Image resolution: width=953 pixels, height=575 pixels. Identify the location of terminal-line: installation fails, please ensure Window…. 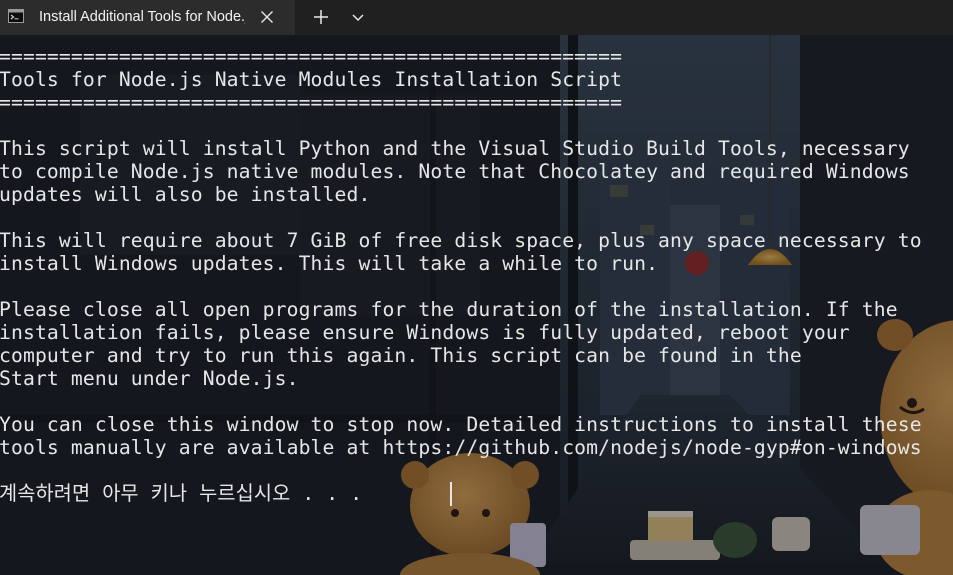
(425, 332).